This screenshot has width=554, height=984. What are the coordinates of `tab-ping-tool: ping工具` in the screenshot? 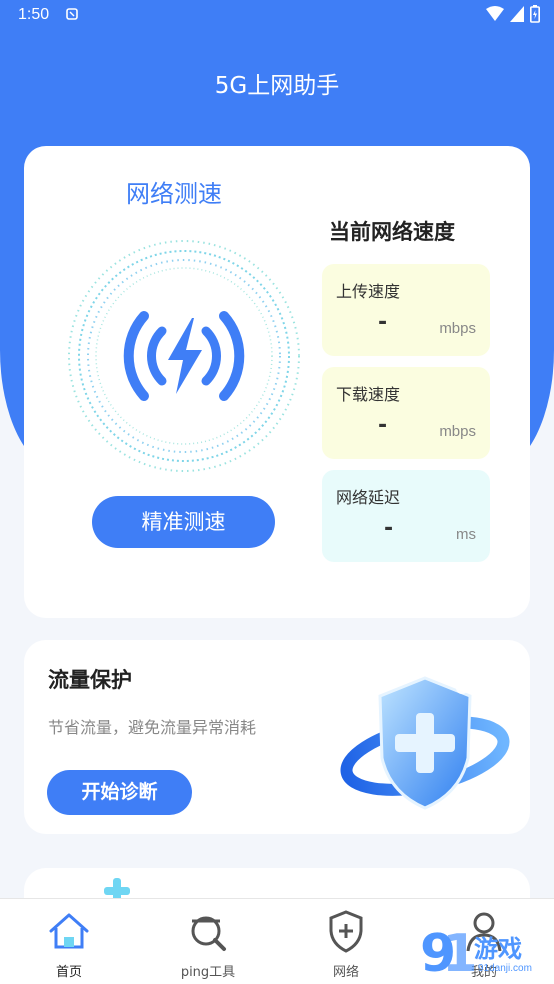 It's located at (208, 944).